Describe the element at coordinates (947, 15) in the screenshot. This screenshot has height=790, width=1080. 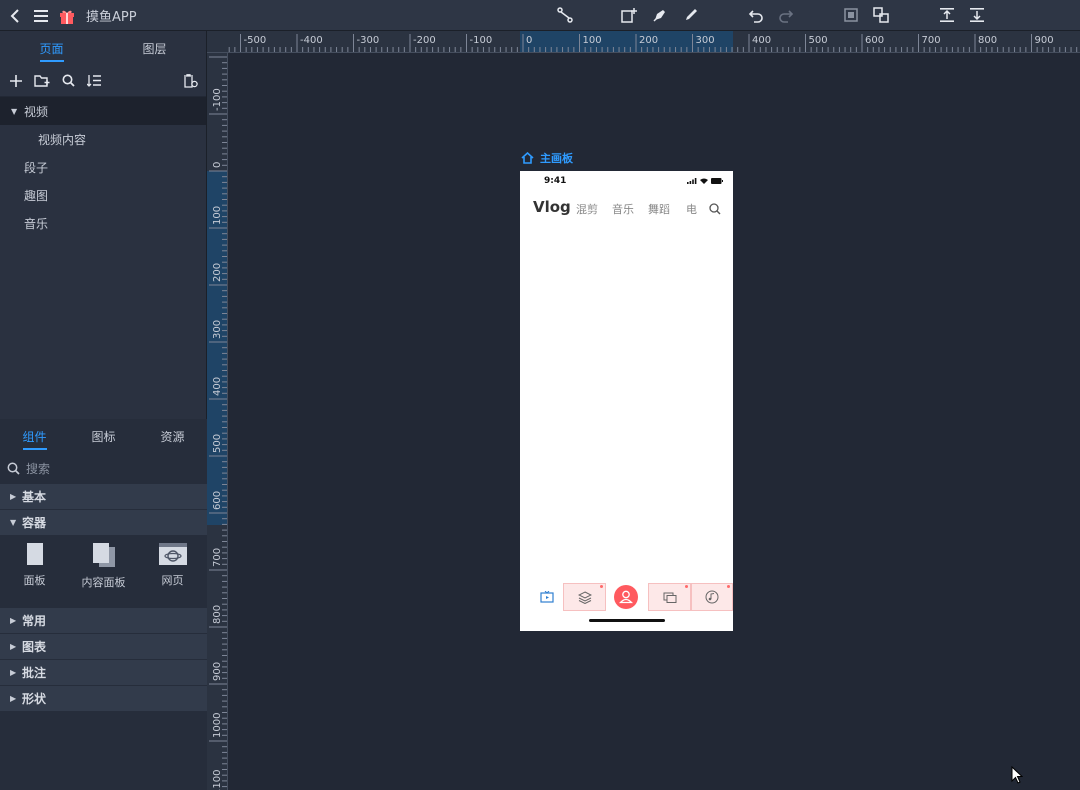
I see `align-top-icon` at that location.